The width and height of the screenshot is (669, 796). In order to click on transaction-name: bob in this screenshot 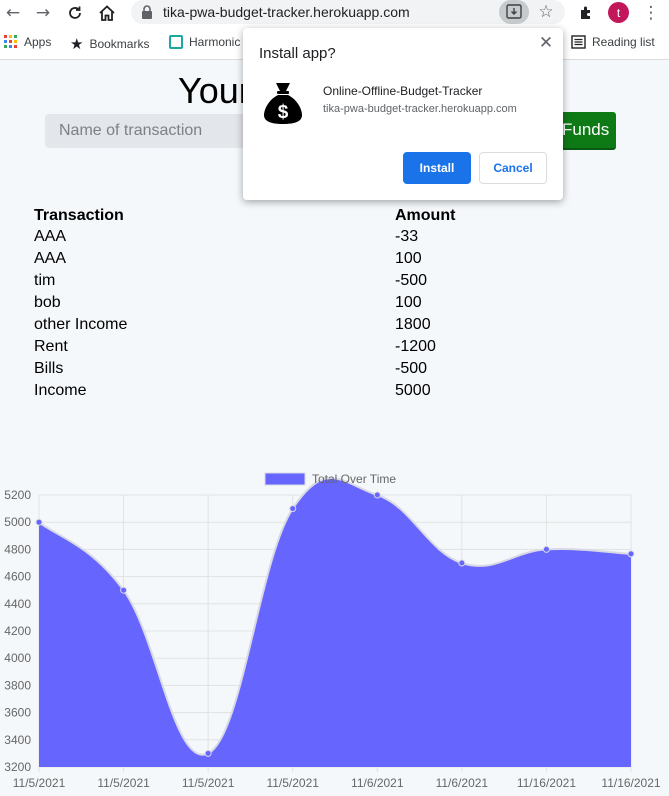, I will do `click(47, 302)`.